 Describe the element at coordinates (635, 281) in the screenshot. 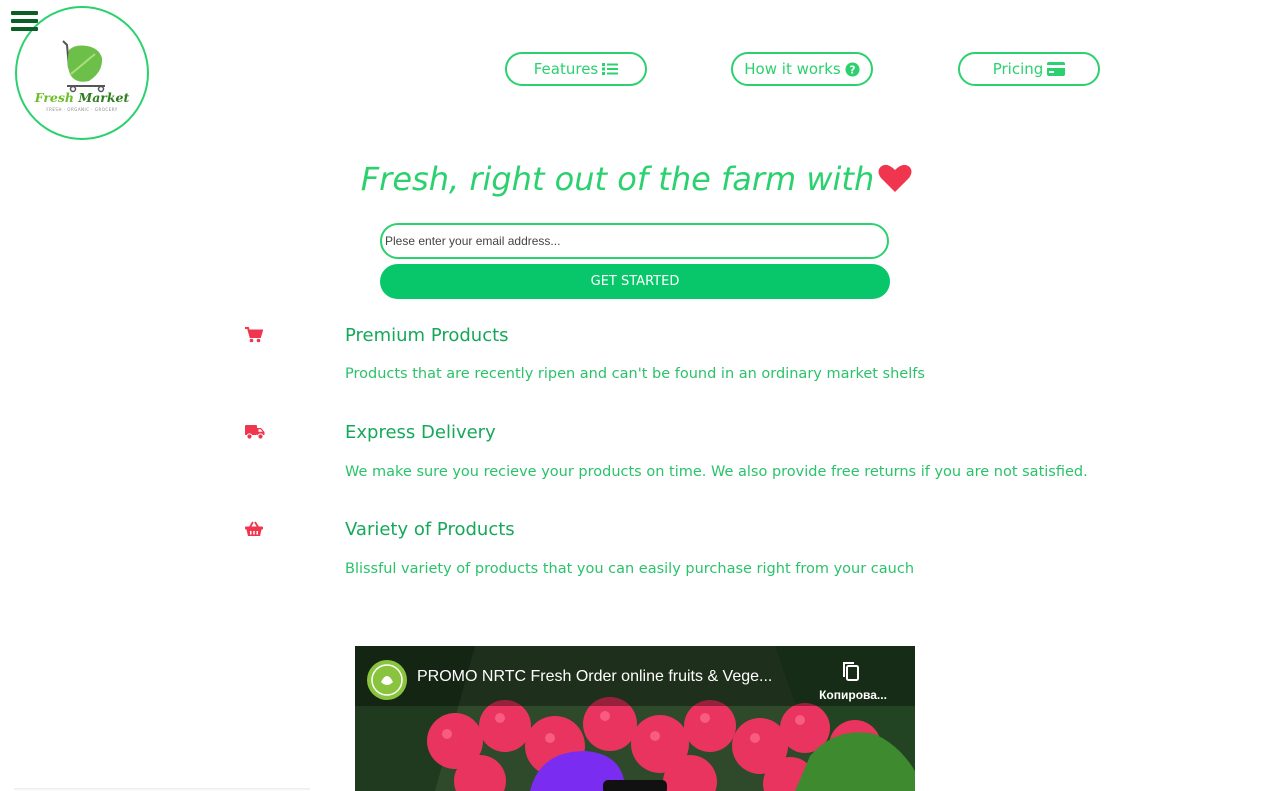

I see `get-started-button: GET STARTED` at that location.